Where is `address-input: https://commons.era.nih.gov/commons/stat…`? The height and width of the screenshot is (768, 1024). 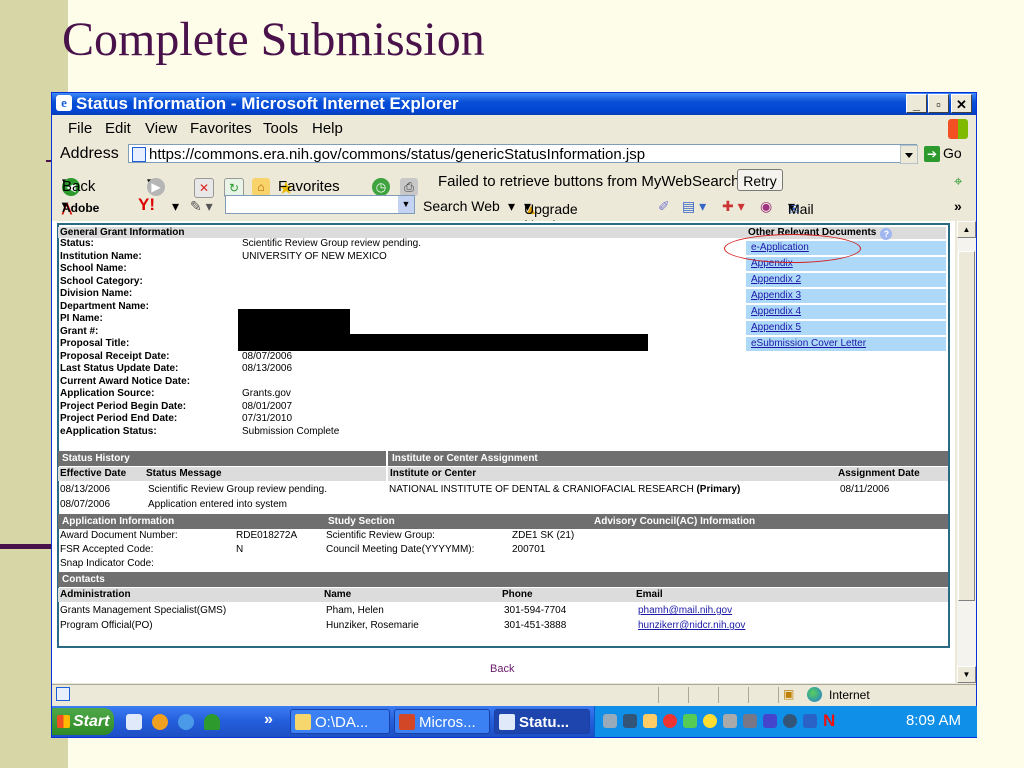 address-input: https://commons.era.nih.gov/commons/stat… is located at coordinates (522, 153).